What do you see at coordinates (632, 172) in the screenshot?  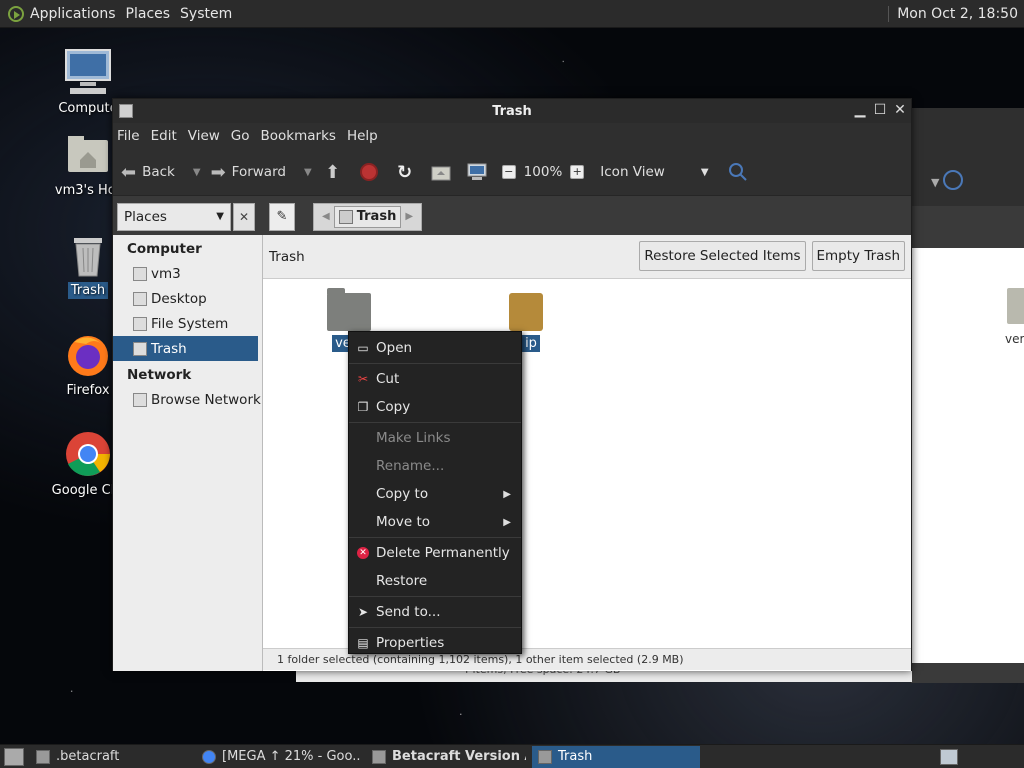 I see `view-mode-label: Icon View` at bounding box center [632, 172].